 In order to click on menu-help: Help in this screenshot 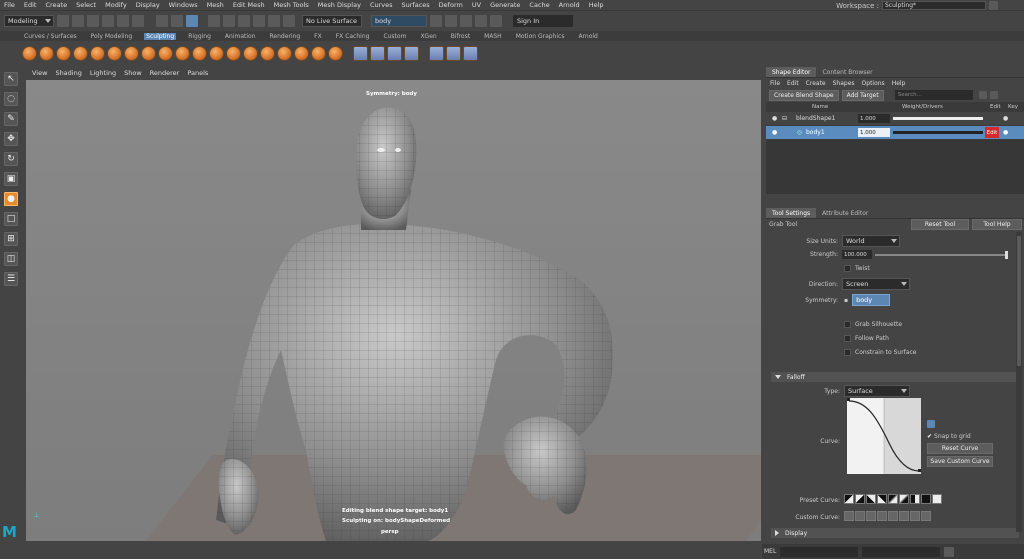, I will do `click(596, 5)`.